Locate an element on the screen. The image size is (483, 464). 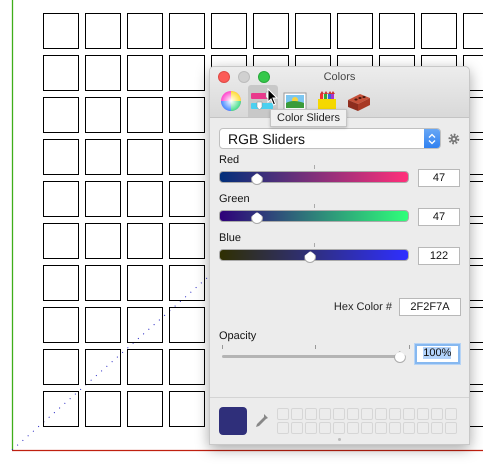
hex-field: 2F2F7A is located at coordinates (430, 307).